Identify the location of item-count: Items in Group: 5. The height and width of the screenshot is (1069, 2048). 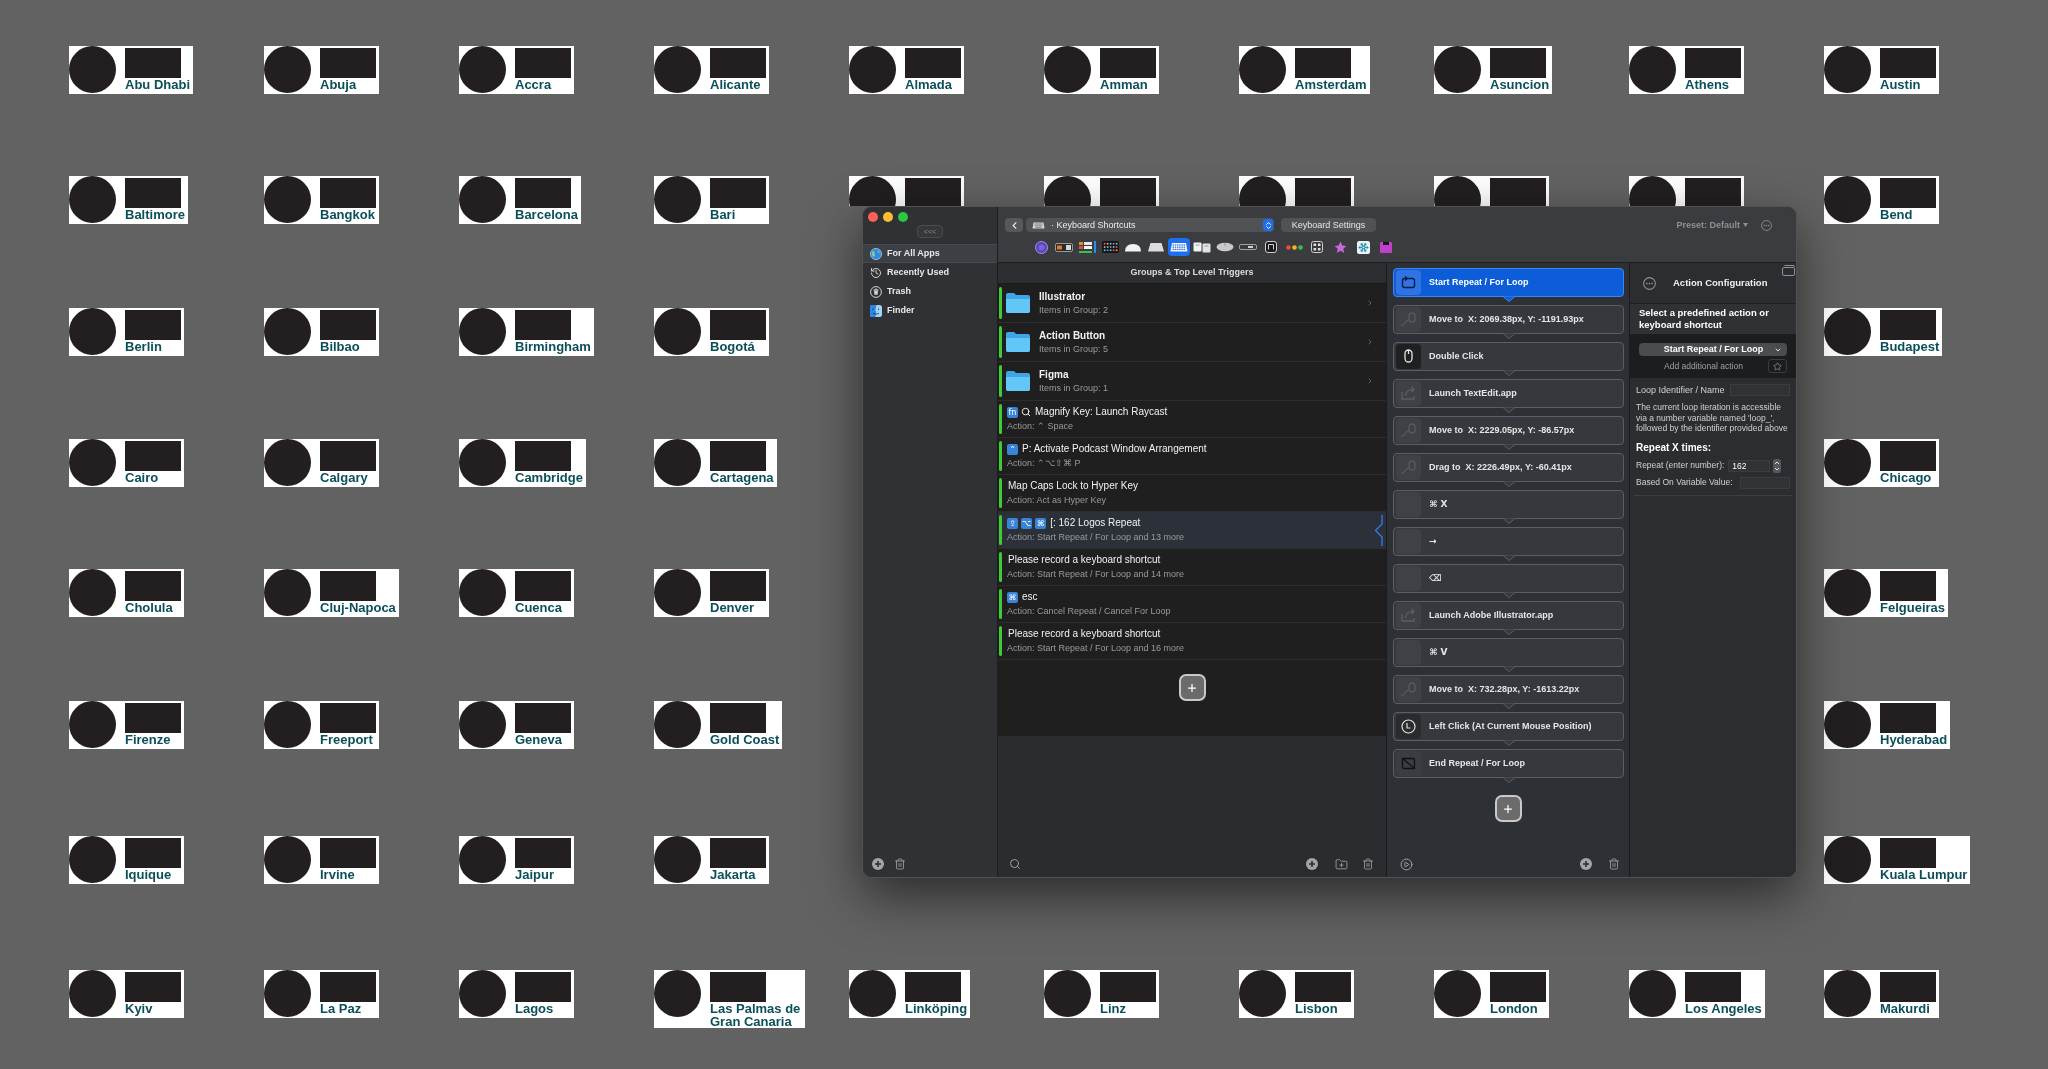
(1074, 349).